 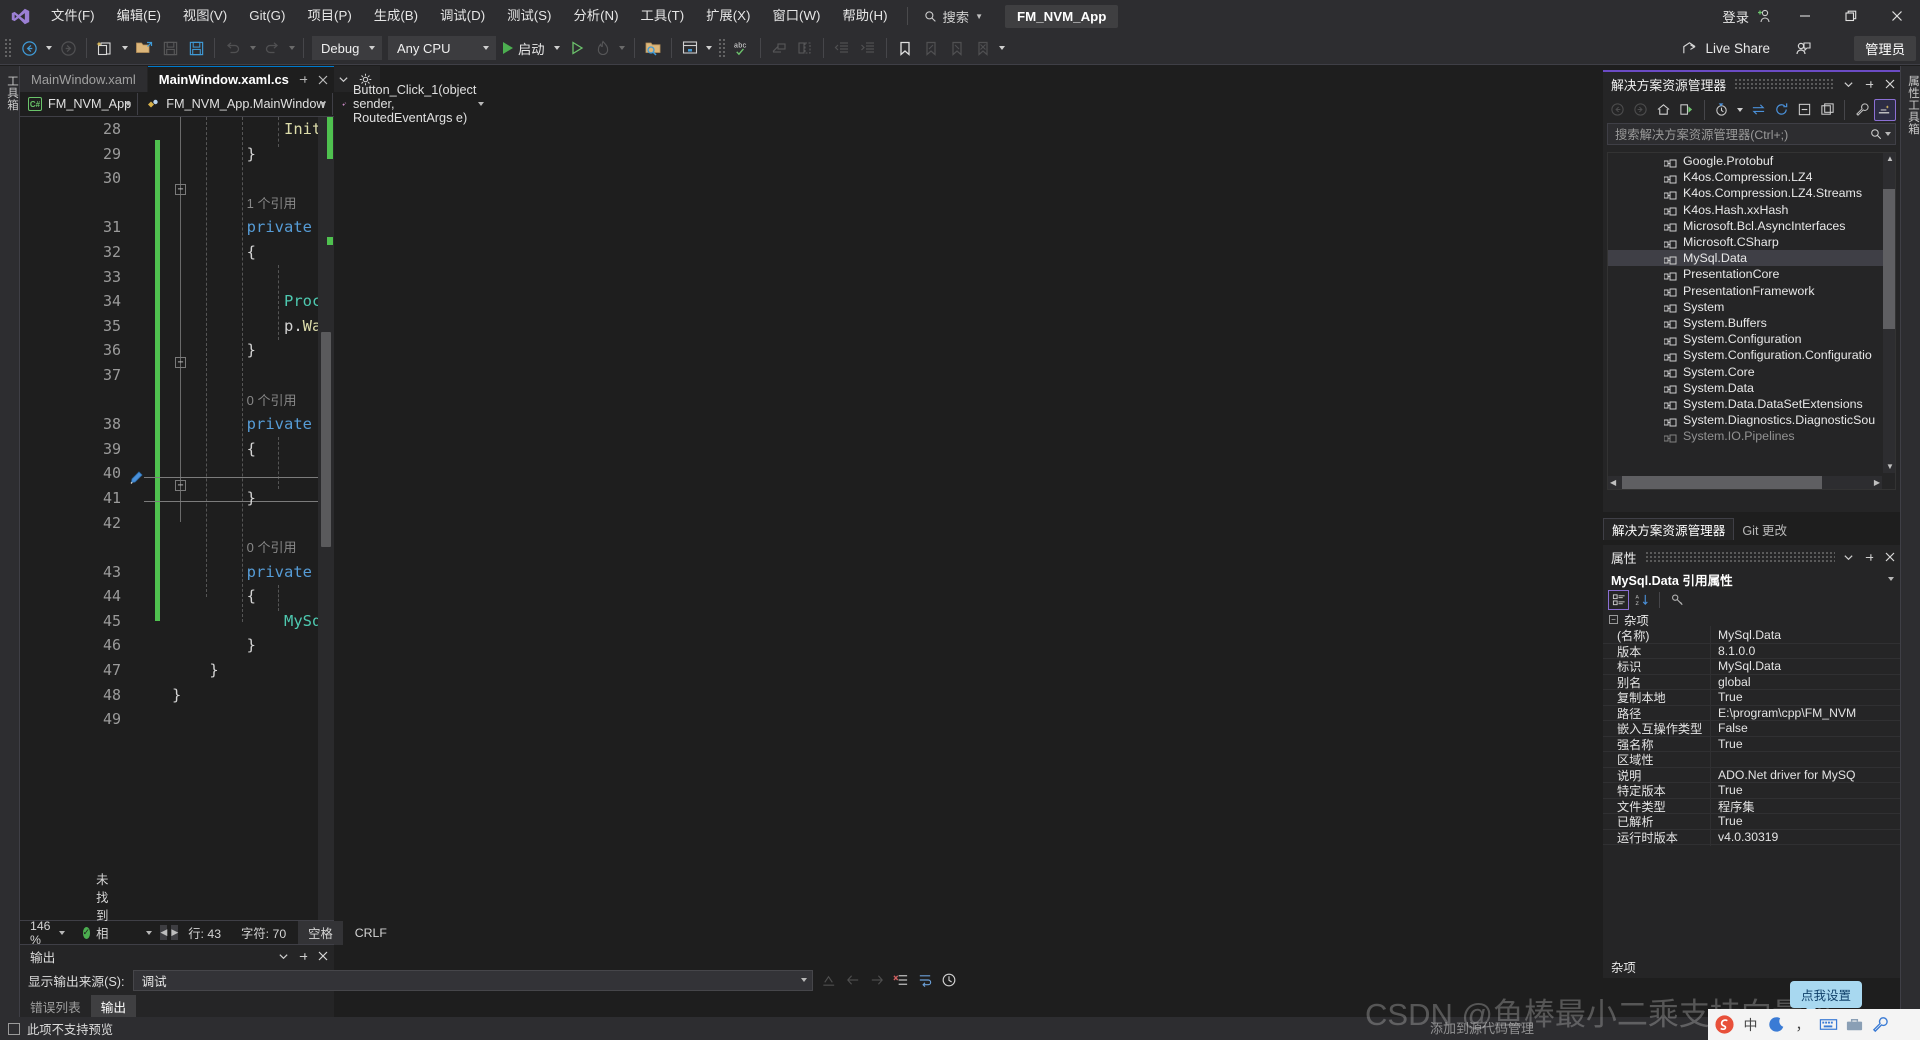 I want to click on tree-reference-item: System.Core, so click(x=1751, y=371).